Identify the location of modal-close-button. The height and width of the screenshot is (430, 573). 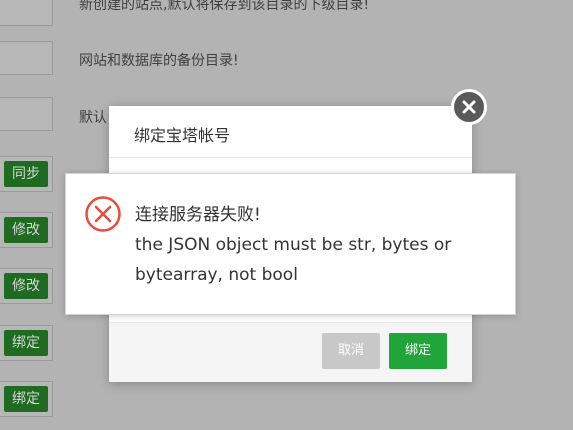
(469, 107).